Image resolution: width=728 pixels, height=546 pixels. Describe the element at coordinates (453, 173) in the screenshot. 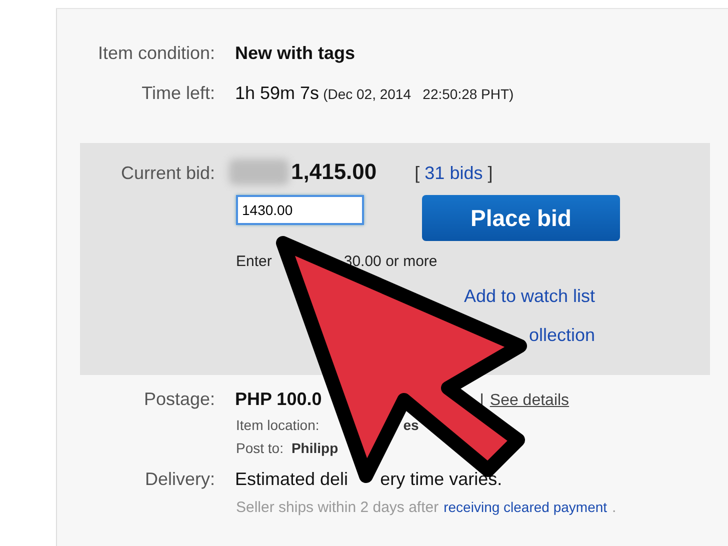

I see `bids-link: 31 bids` at that location.